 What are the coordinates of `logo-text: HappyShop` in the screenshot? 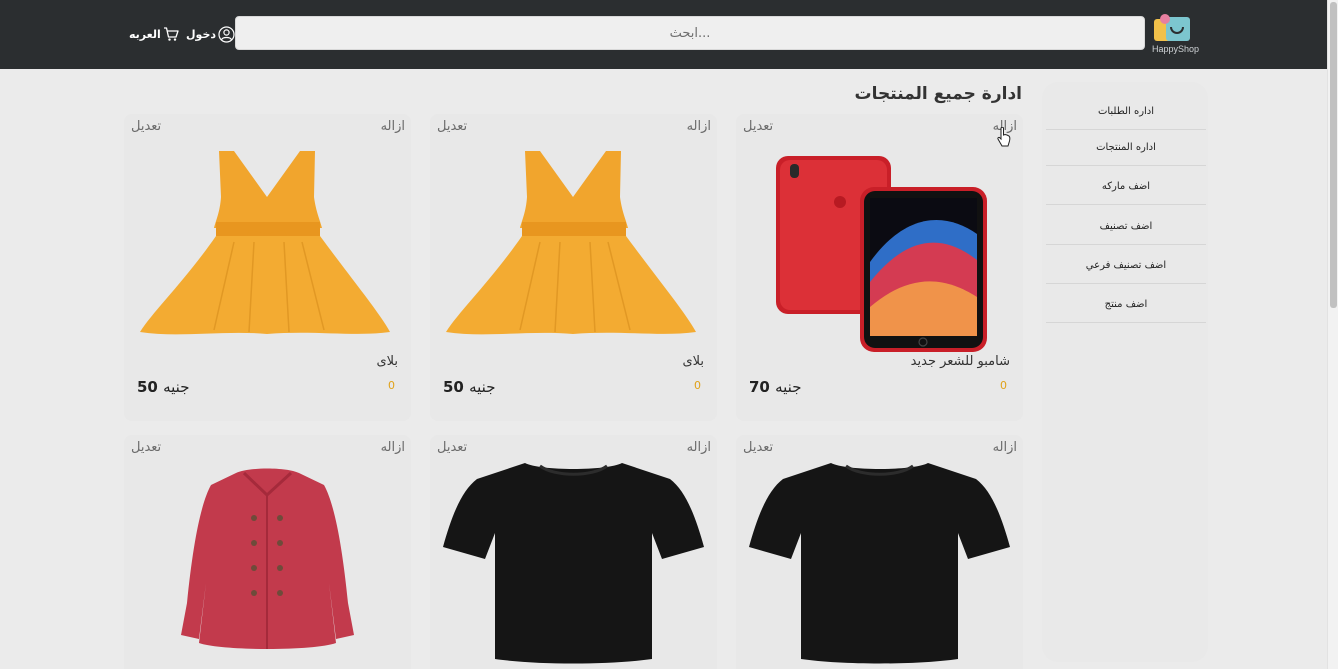 It's located at (1176, 49).